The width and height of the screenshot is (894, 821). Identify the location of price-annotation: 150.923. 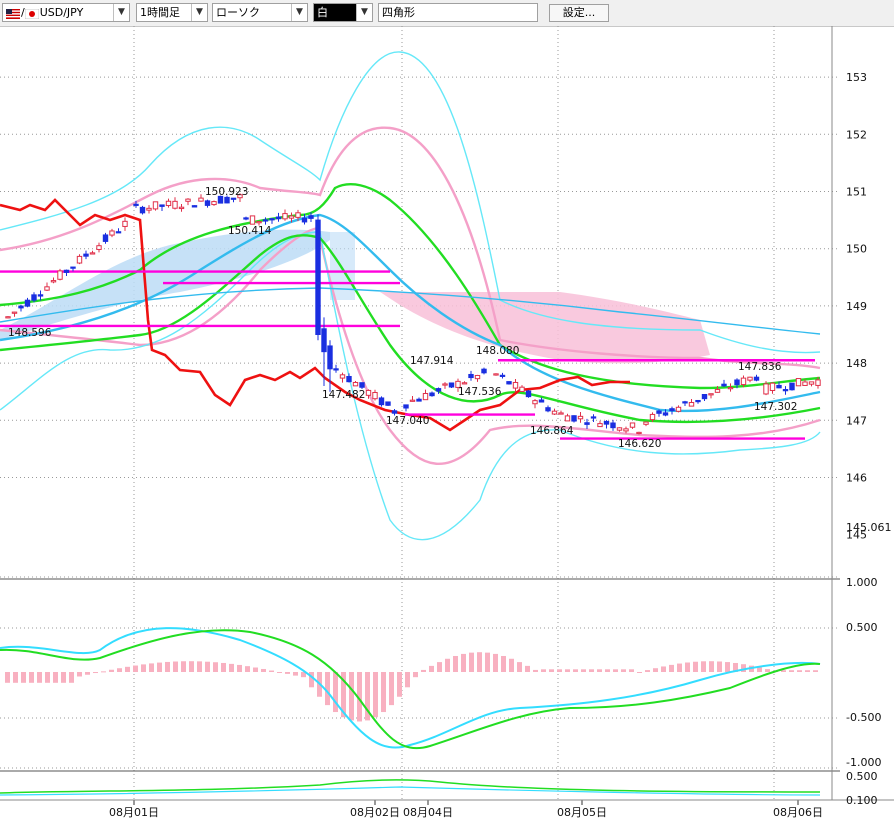
(226, 192).